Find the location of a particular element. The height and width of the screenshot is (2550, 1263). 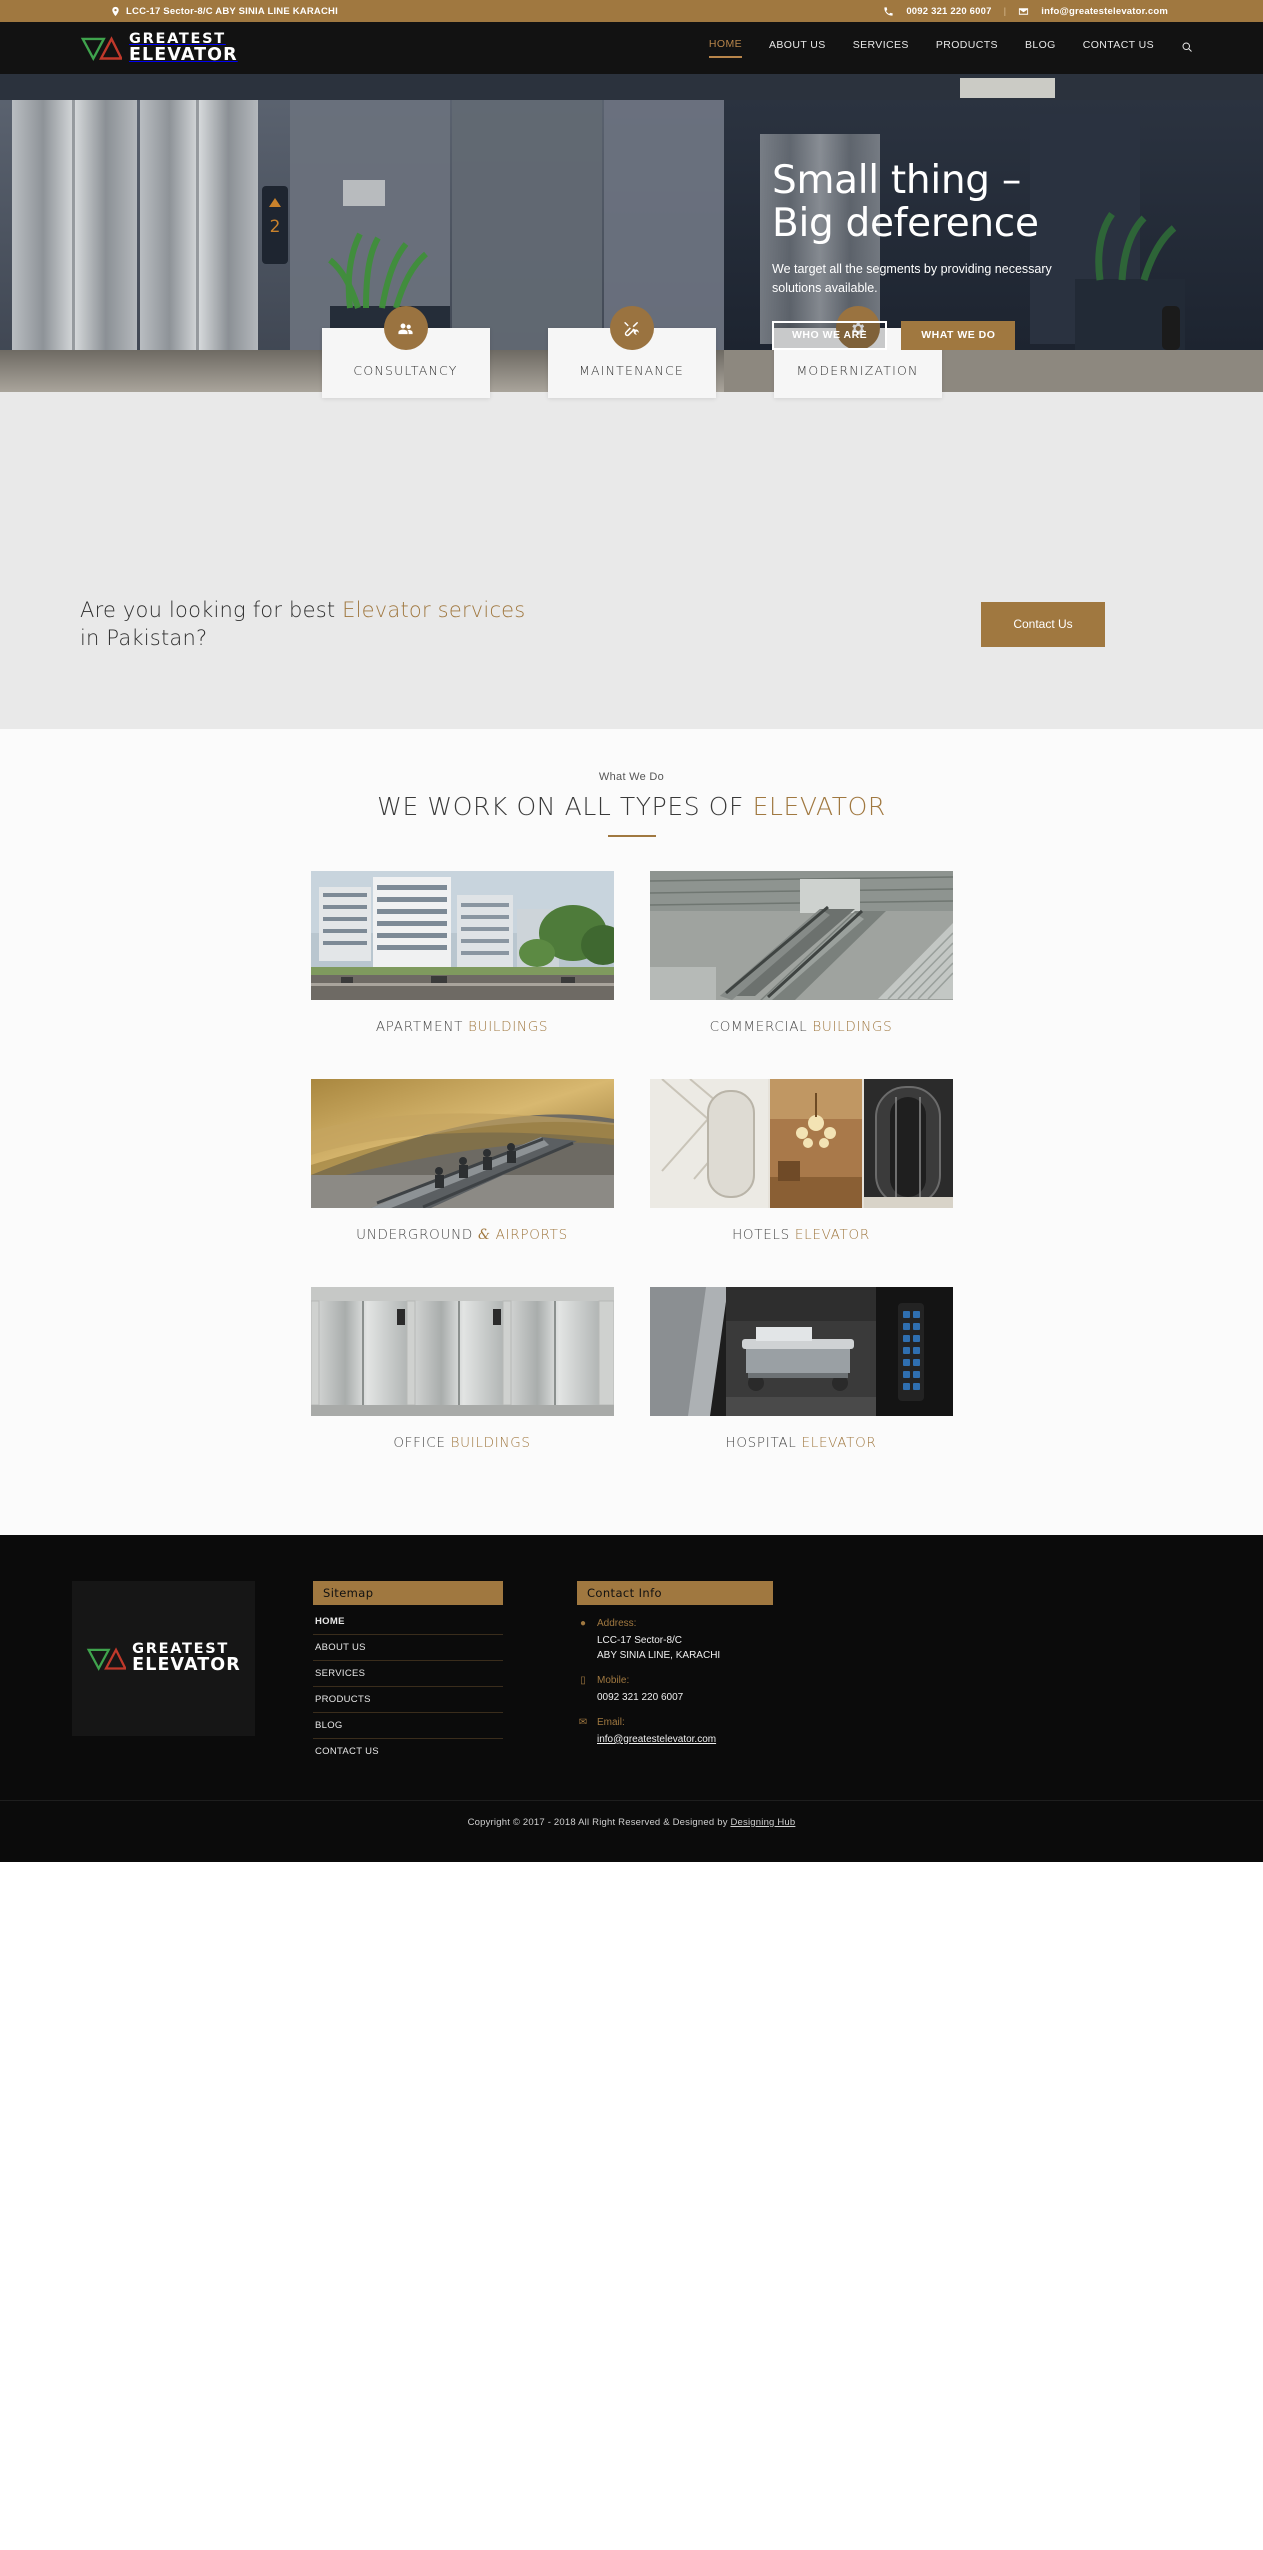

service-card-label: MAINTENANCE is located at coordinates (631, 370).